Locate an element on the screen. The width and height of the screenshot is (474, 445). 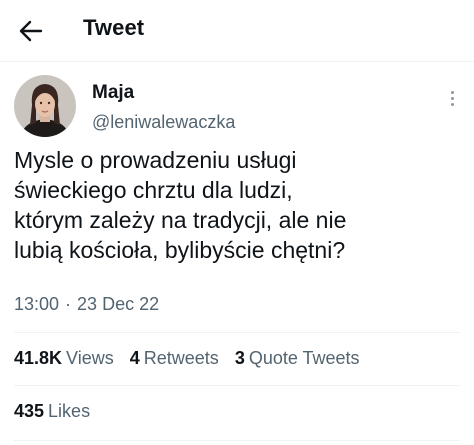
likes-stat: 435 Likes is located at coordinates (52, 411).